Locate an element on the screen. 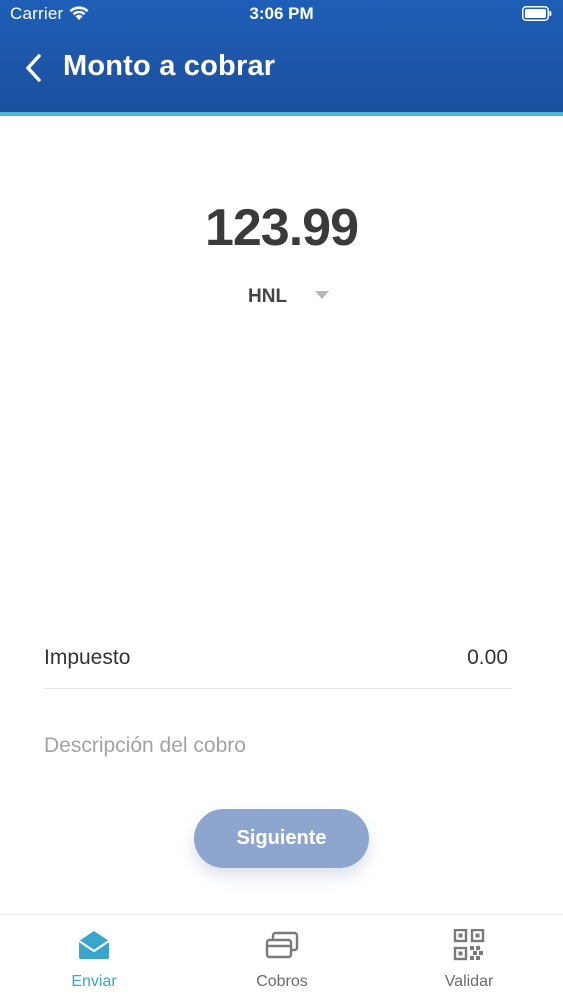  currency-label: HNL is located at coordinates (268, 296).